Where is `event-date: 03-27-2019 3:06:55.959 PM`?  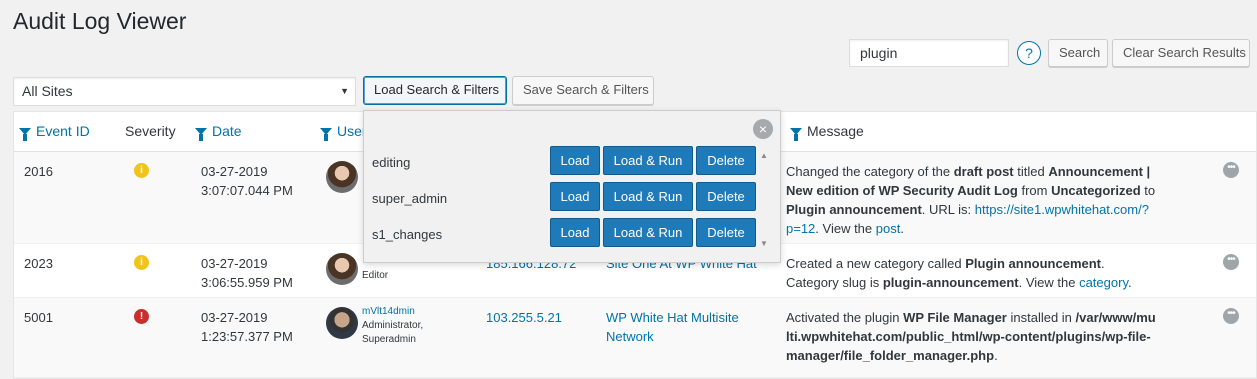 event-date: 03-27-2019 3:06:55.959 PM is located at coordinates (247, 273).